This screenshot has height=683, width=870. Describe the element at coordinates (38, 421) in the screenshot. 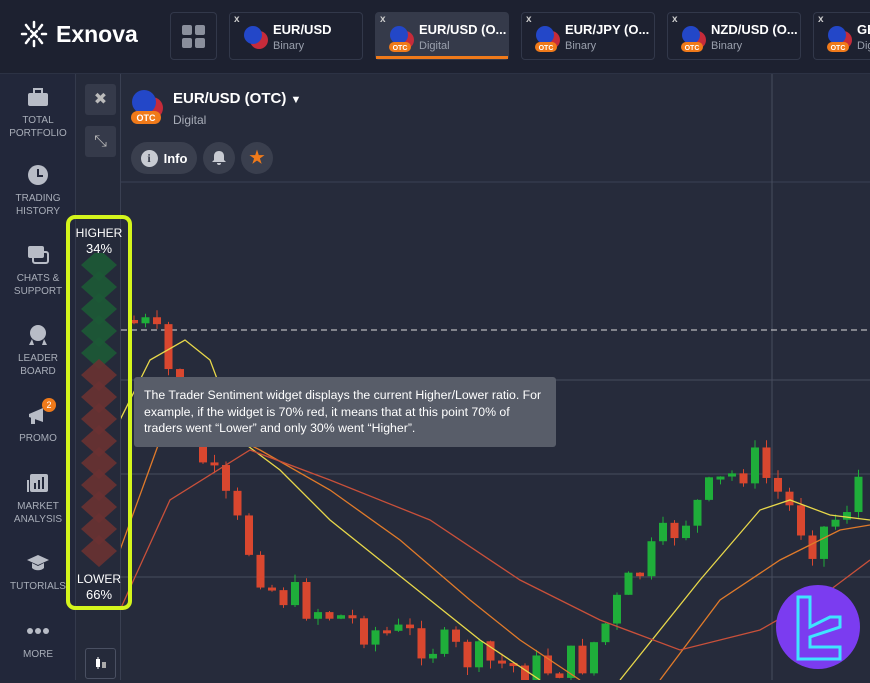

I see `sidebar-item: 2 PROMO` at that location.